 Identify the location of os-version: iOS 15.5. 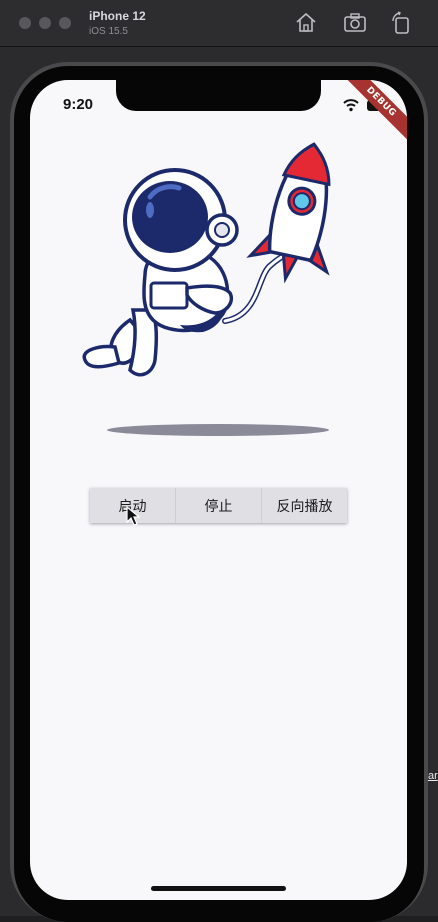
(108, 31).